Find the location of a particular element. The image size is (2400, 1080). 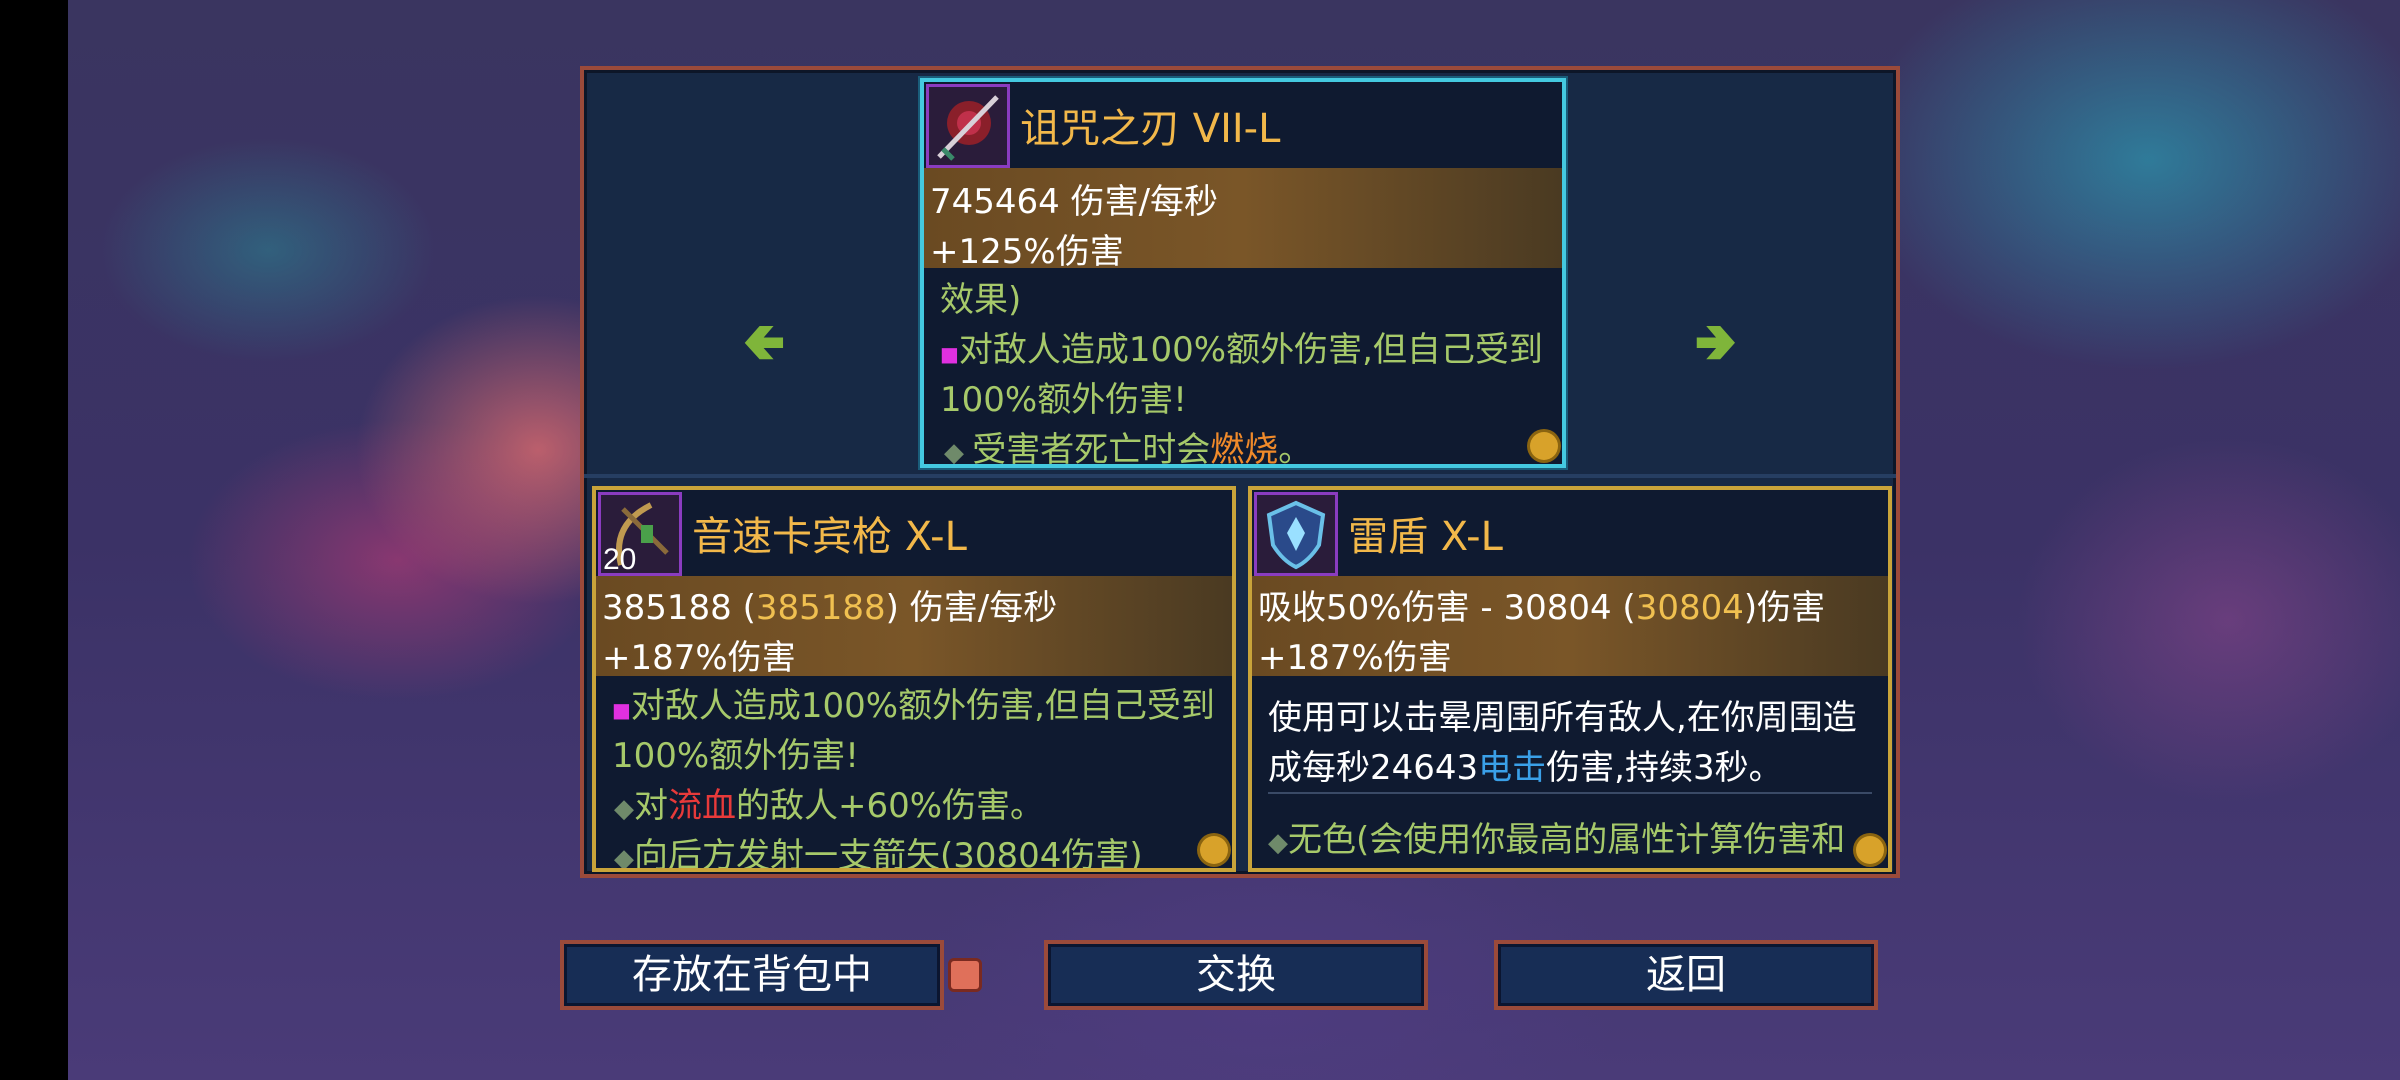

thunder-shield-icon is located at coordinates (1296, 534).